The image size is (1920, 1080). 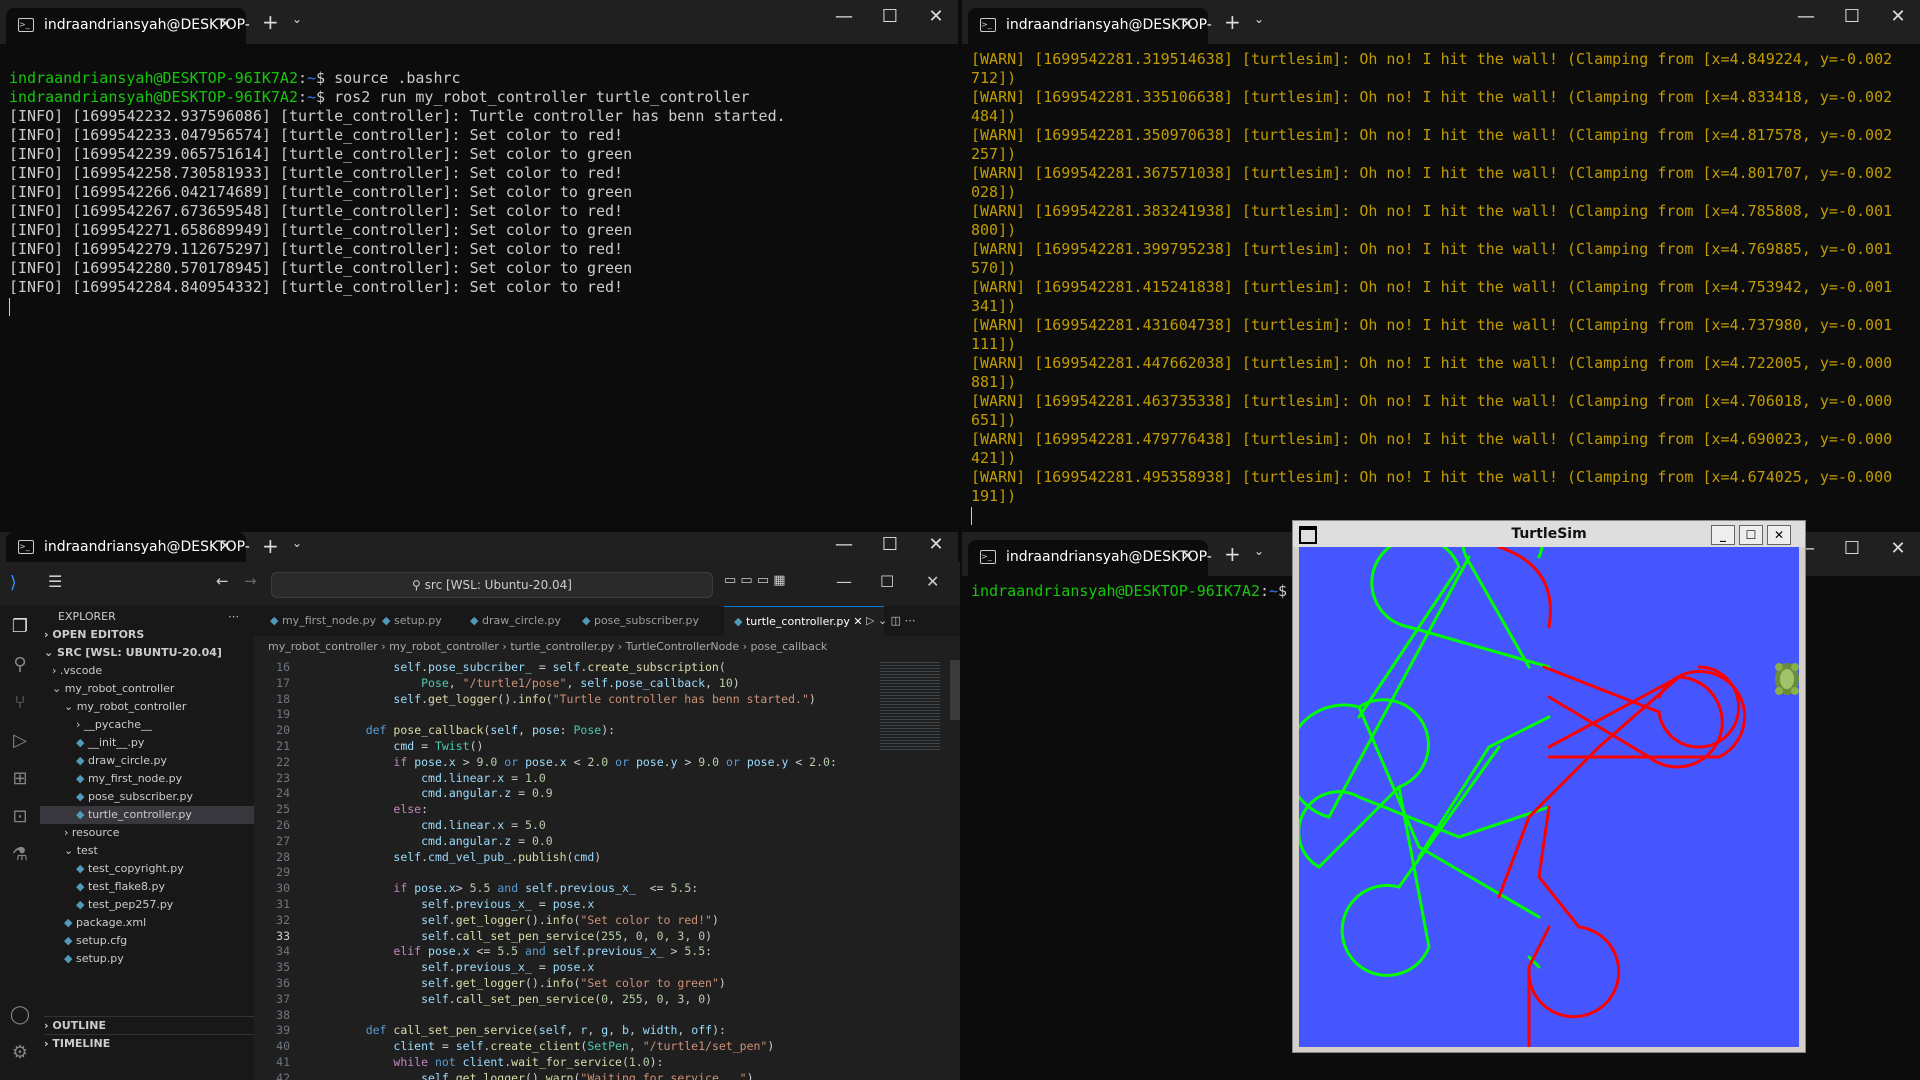 I want to click on tree-item: ◆ pose_subscriber.py, so click(x=165, y=797).